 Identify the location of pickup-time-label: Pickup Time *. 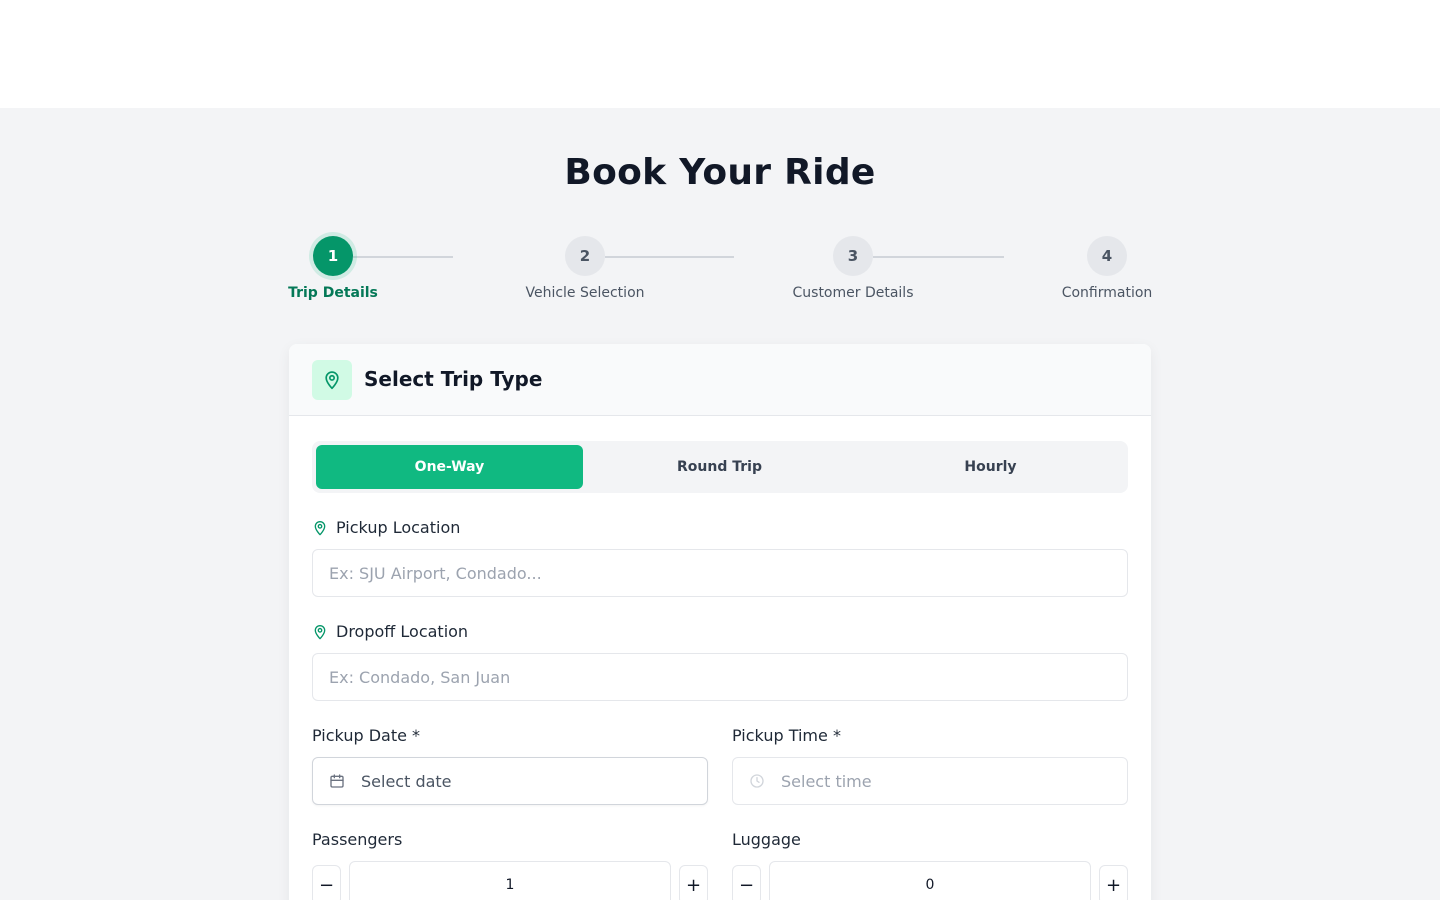
(786, 735).